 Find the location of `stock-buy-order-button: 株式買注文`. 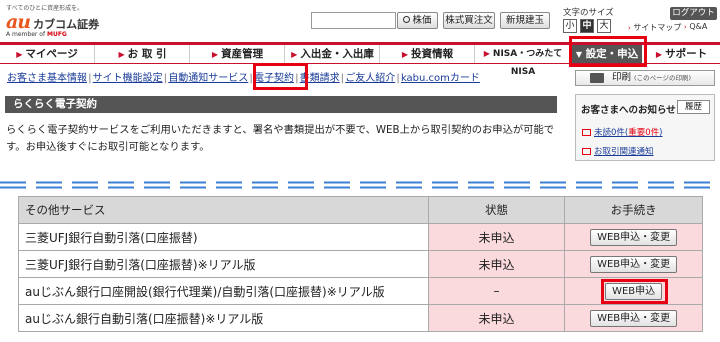

stock-buy-order-button: 株式買注文 is located at coordinates (469, 20).